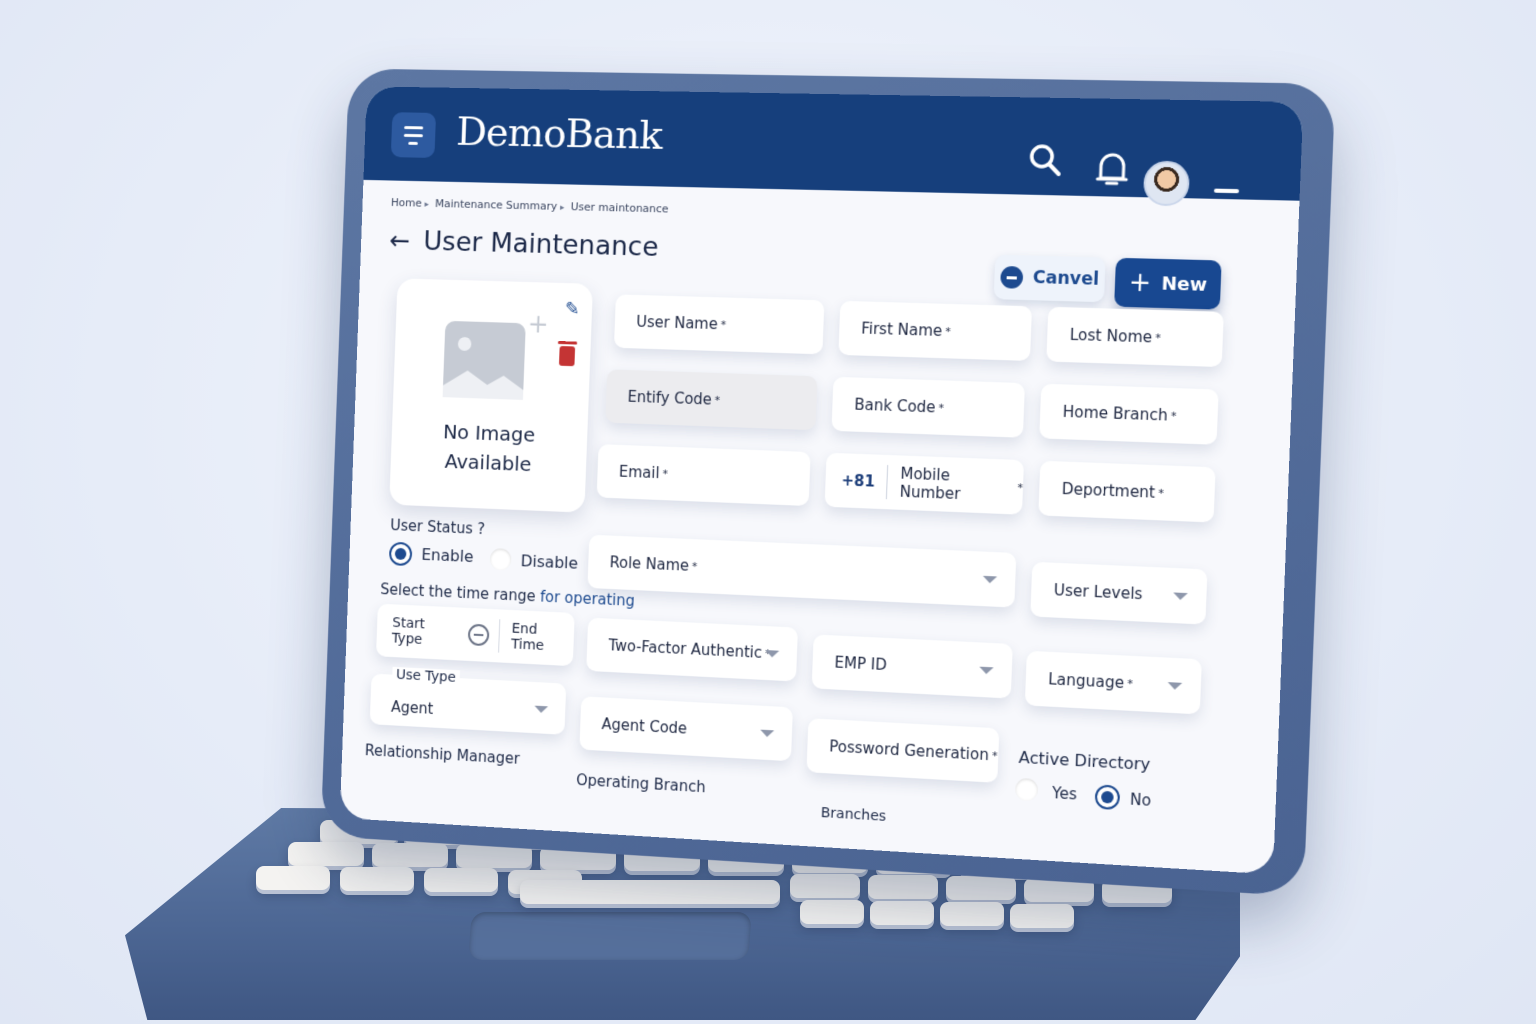 This screenshot has width=1536, height=1024. Describe the element at coordinates (543, 638) in the screenshot. I see `end-time-field: End Time` at that location.